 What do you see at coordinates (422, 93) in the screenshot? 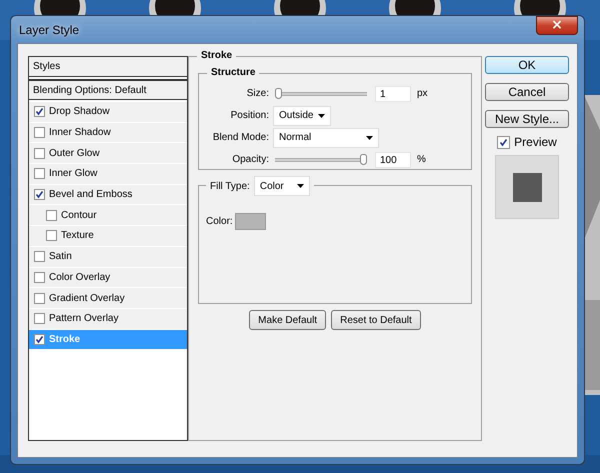
I see `unit-label: px` at bounding box center [422, 93].